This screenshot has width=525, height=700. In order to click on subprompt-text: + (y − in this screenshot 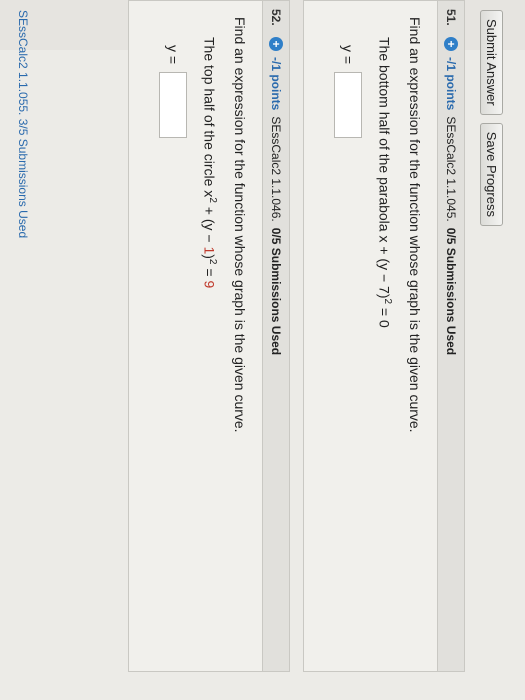, I will do `click(209, 224)`.